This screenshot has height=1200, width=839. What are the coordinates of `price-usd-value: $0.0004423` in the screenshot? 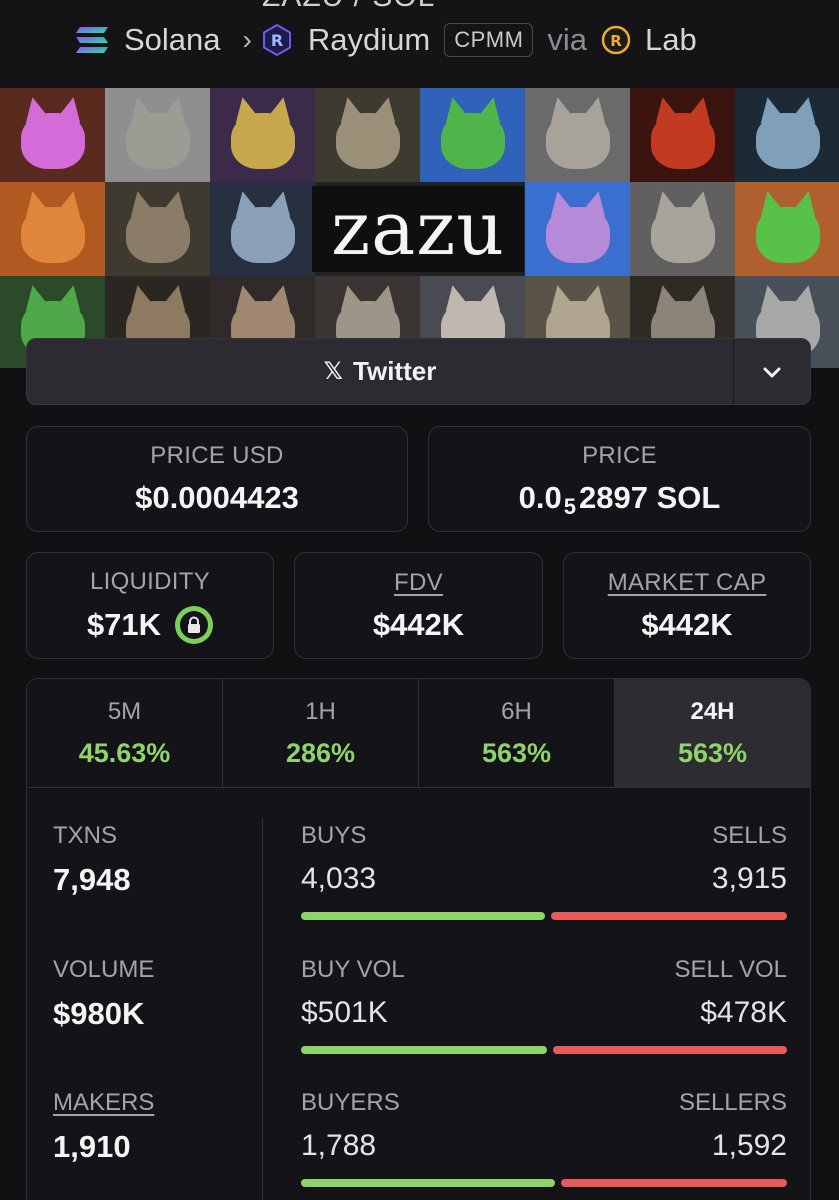 It's located at (217, 497).